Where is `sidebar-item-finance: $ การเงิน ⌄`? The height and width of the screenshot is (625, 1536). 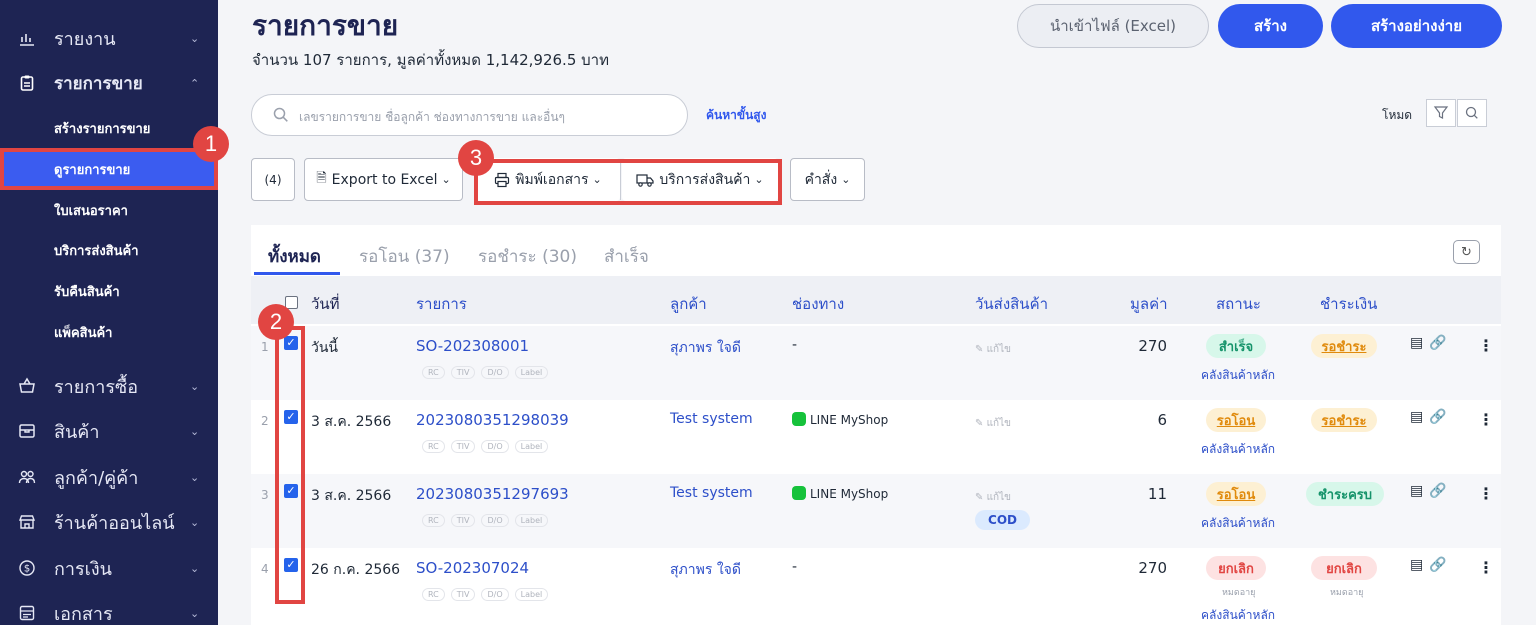 sidebar-item-finance: $ การเงิน ⌄ is located at coordinates (109, 568).